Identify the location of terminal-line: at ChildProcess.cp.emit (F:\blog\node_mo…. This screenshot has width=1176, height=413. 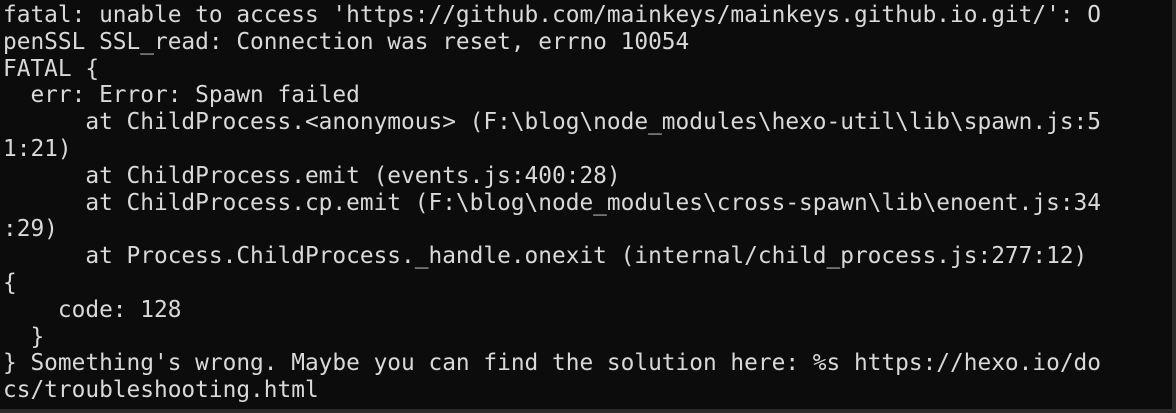
(552, 202).